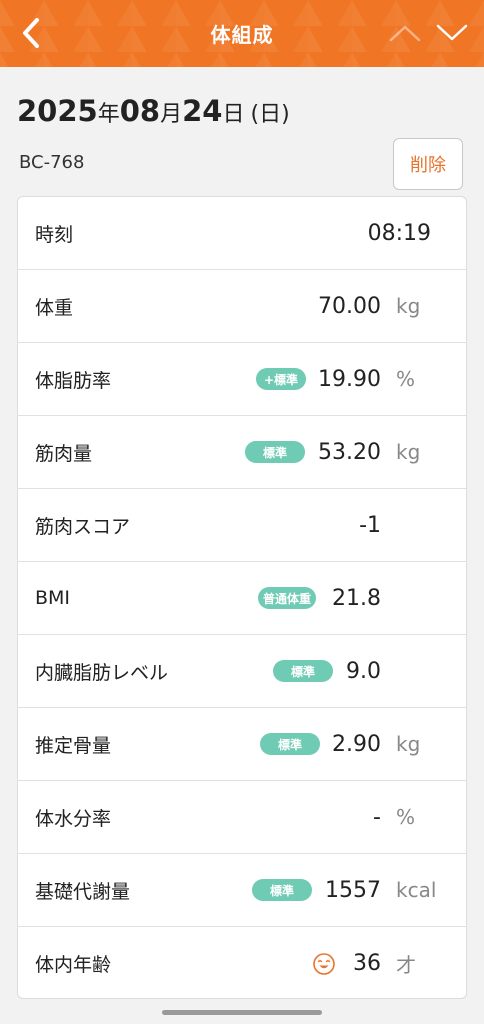  I want to click on row-body-age: 体内年齢 36 才, so click(242, 962).